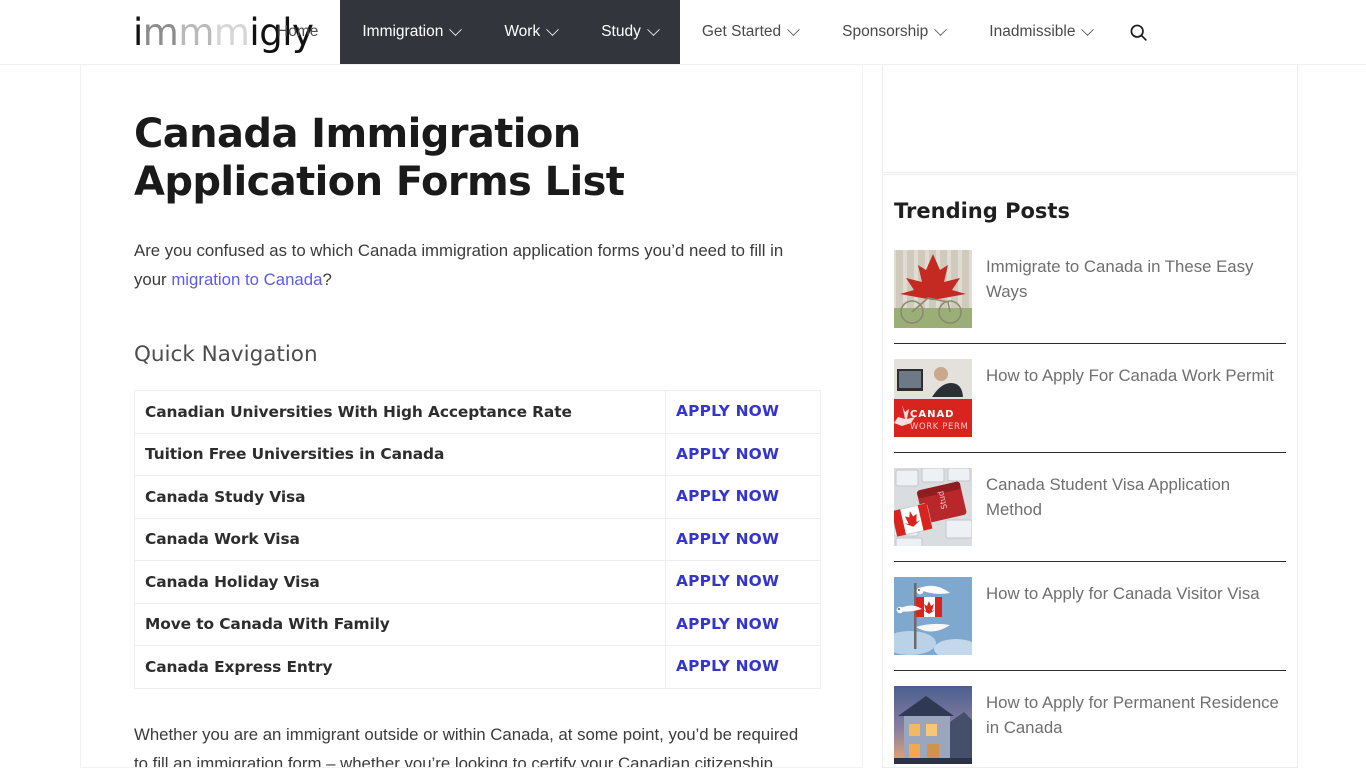  What do you see at coordinates (138, 32) in the screenshot?
I see `logo-segment: i` at bounding box center [138, 32].